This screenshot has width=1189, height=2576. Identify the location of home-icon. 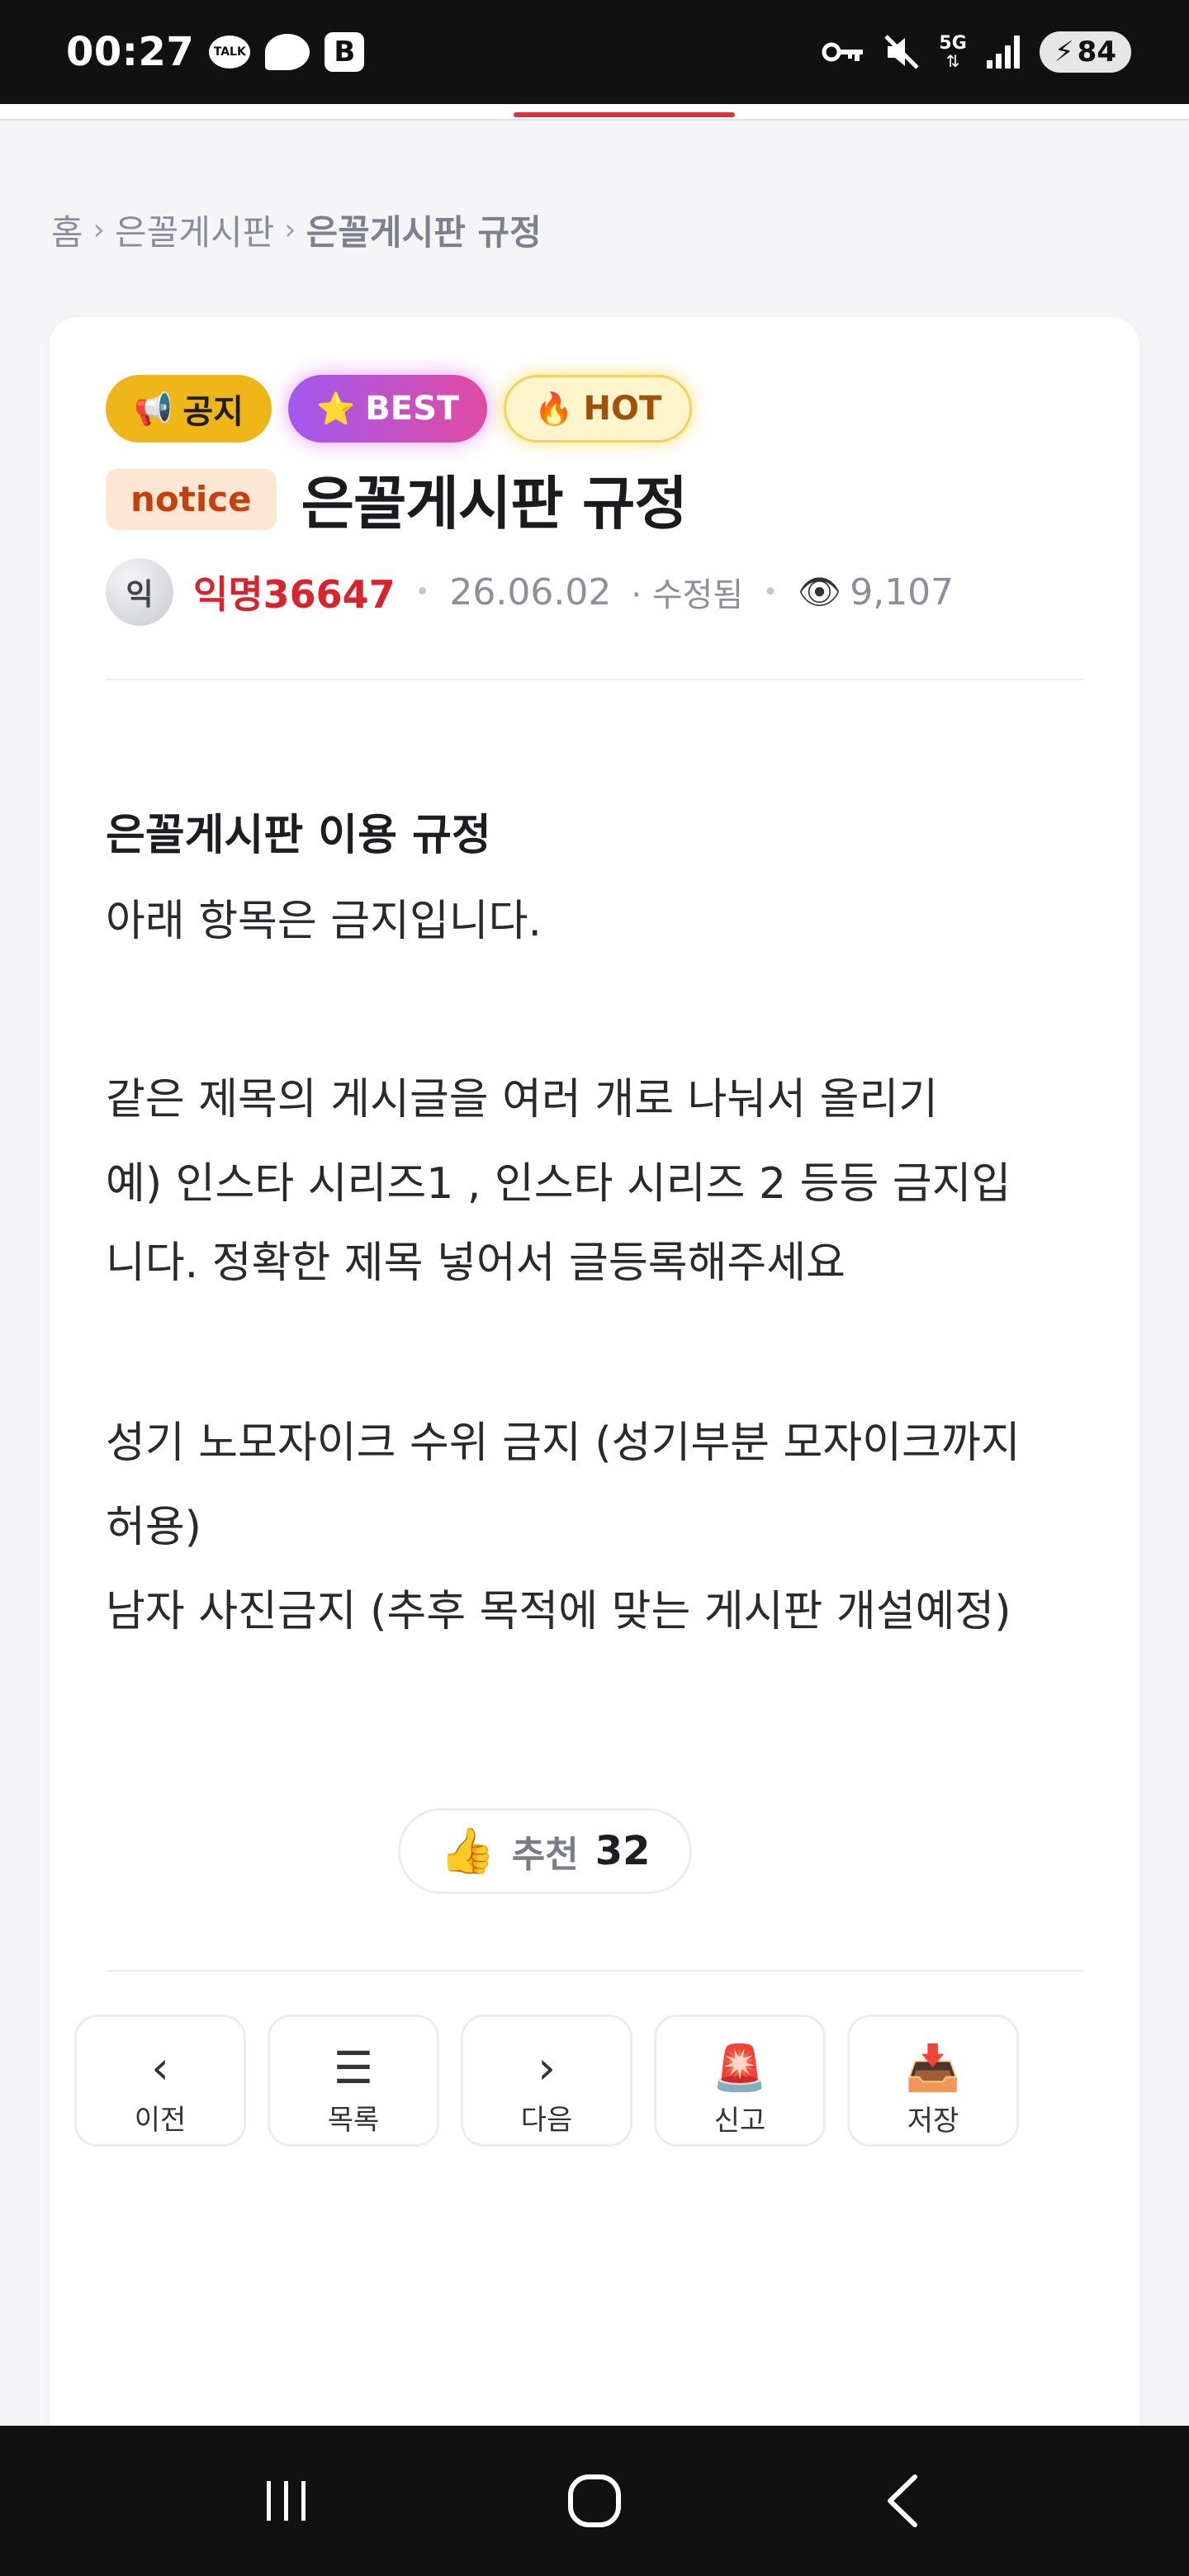
(594, 2500).